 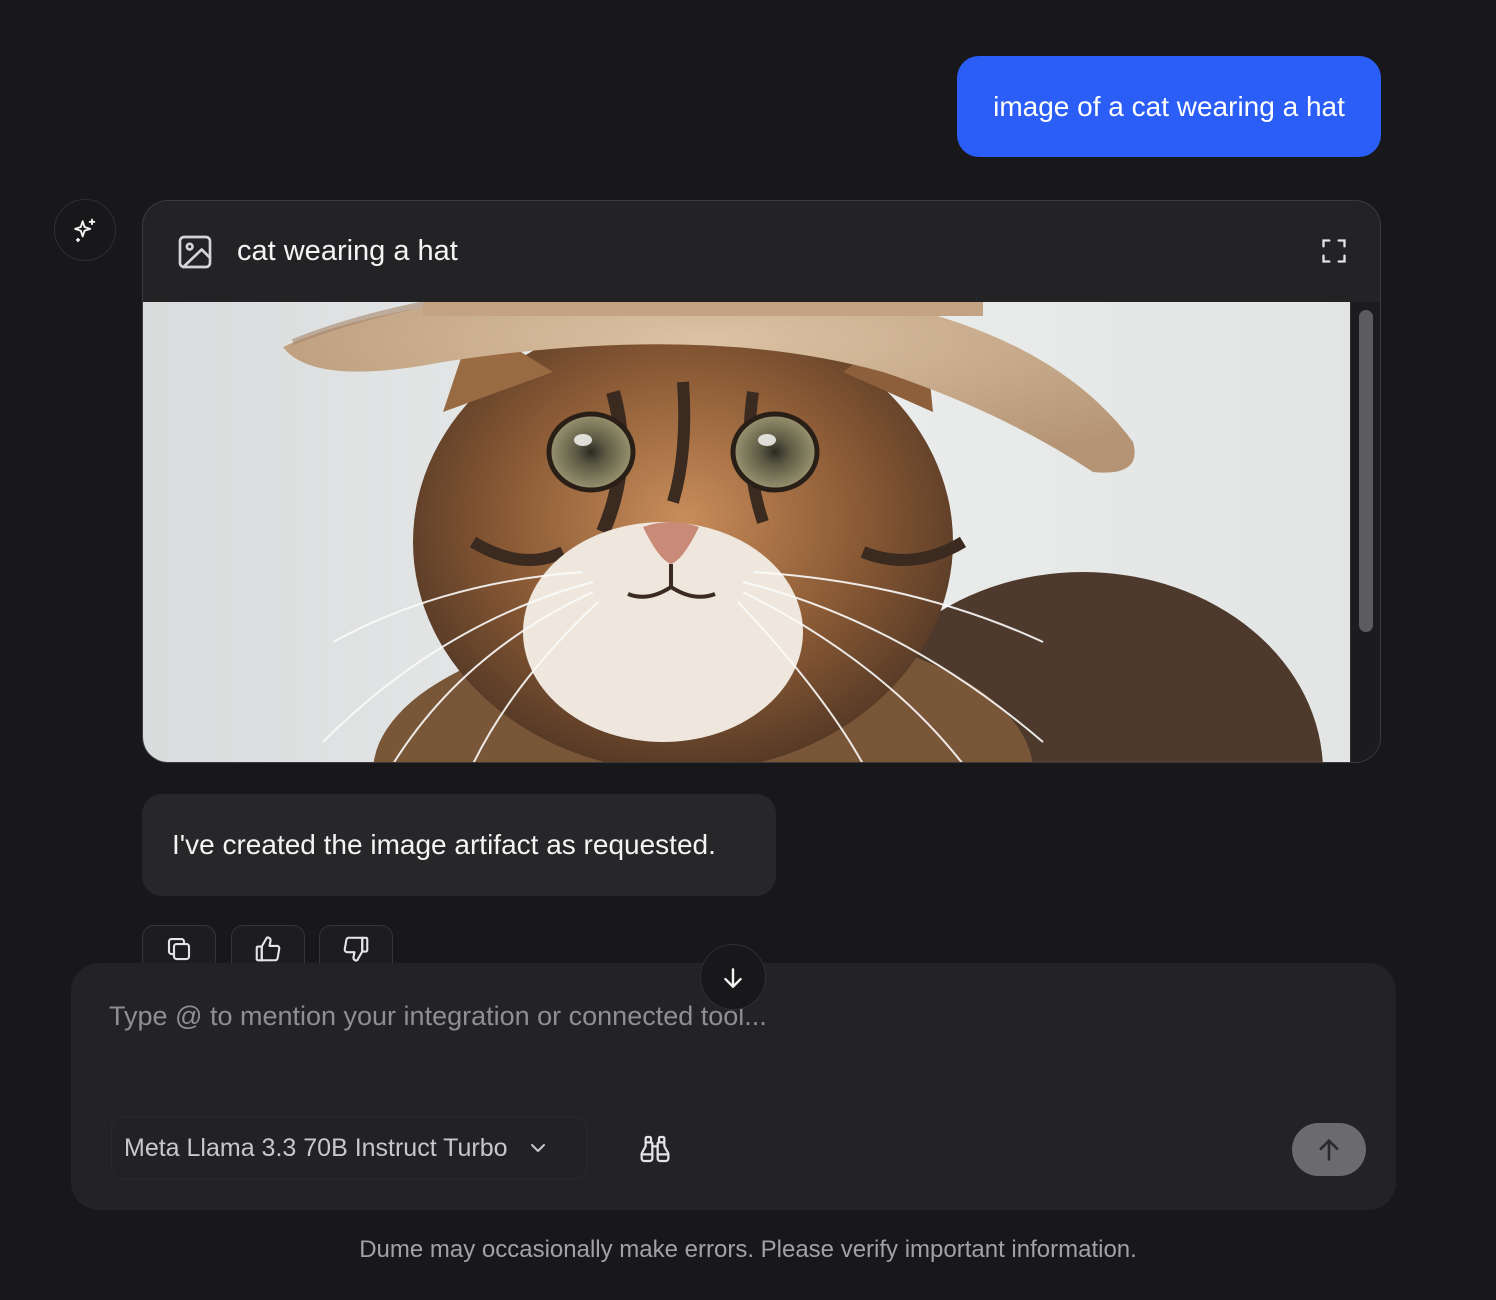 I want to click on sparkles-icon, so click(x=85, y=230).